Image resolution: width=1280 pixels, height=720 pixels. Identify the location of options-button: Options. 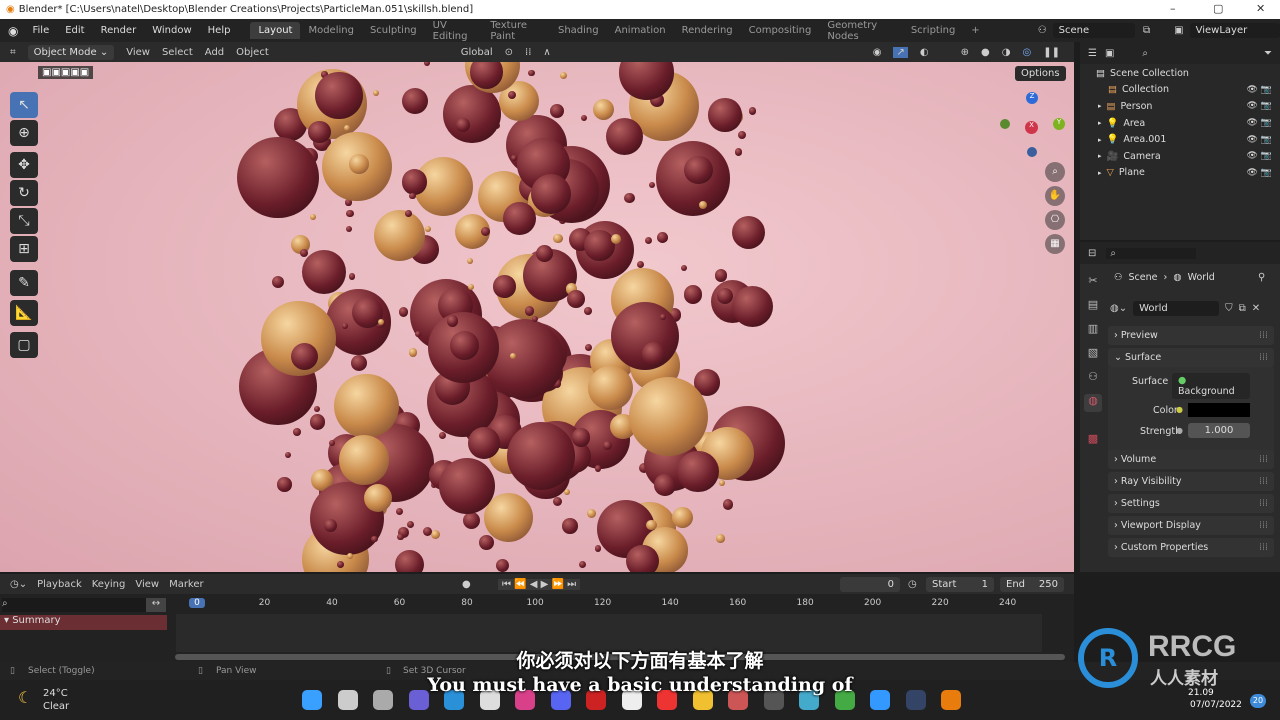
(1040, 73).